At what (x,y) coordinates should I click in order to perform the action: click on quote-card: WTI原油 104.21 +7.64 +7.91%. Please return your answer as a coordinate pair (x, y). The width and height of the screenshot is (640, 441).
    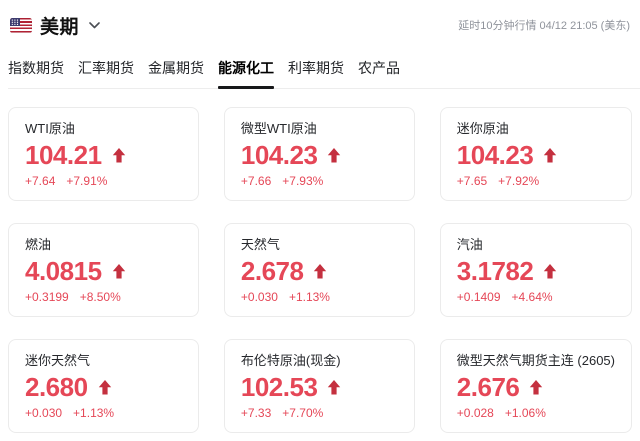
    Looking at the image, I should click on (103, 154).